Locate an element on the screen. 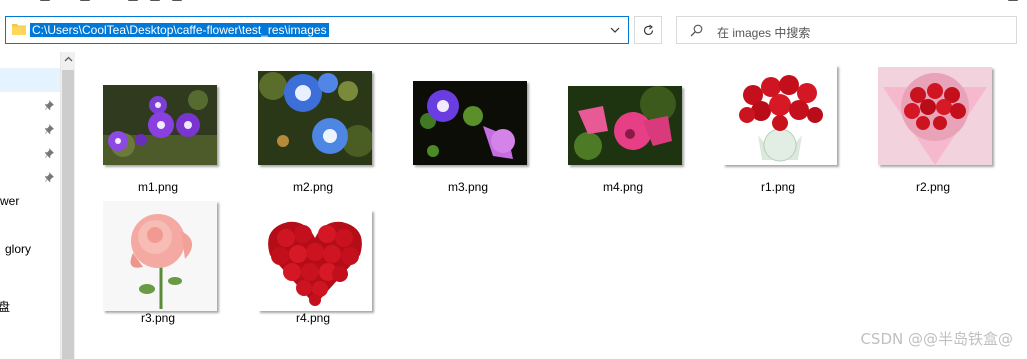 The height and width of the screenshot is (359, 1027). refresh-icon is located at coordinates (648, 30).